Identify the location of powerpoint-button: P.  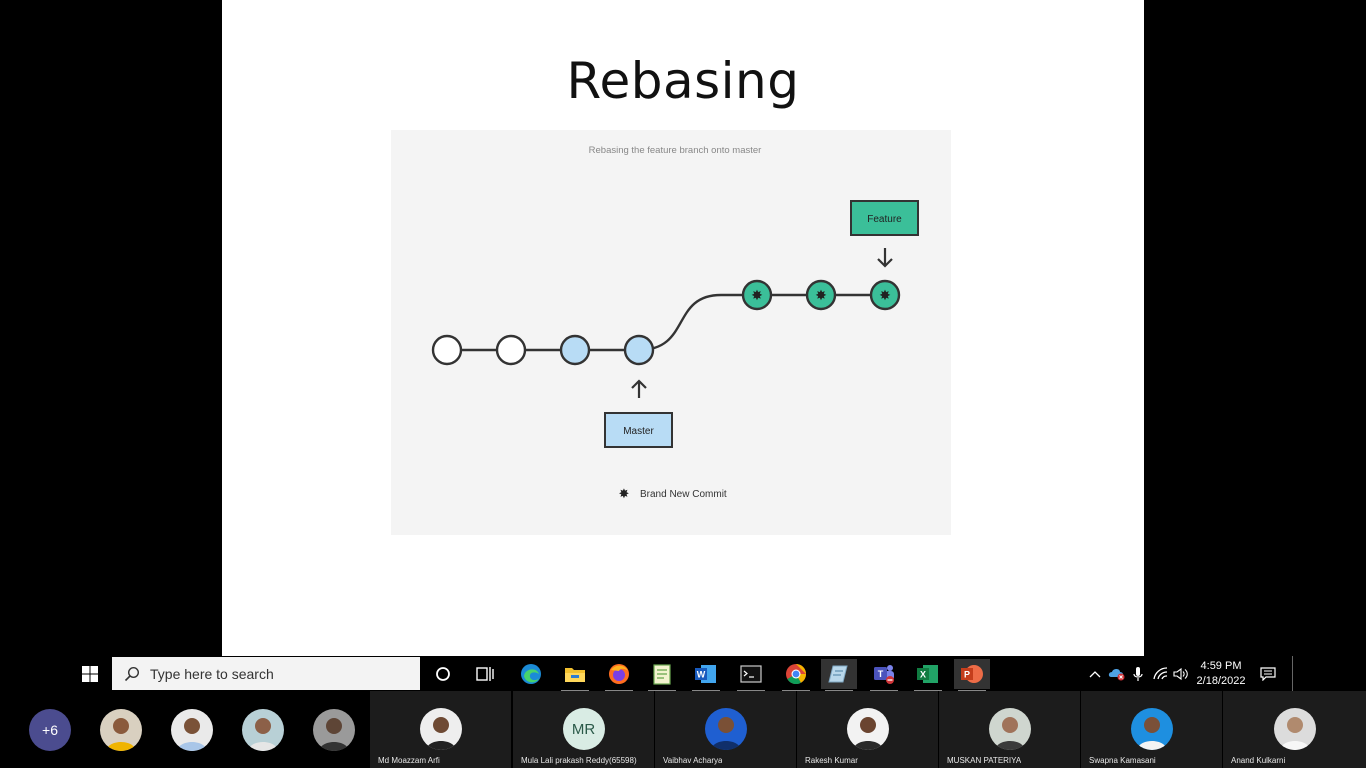
(972, 675).